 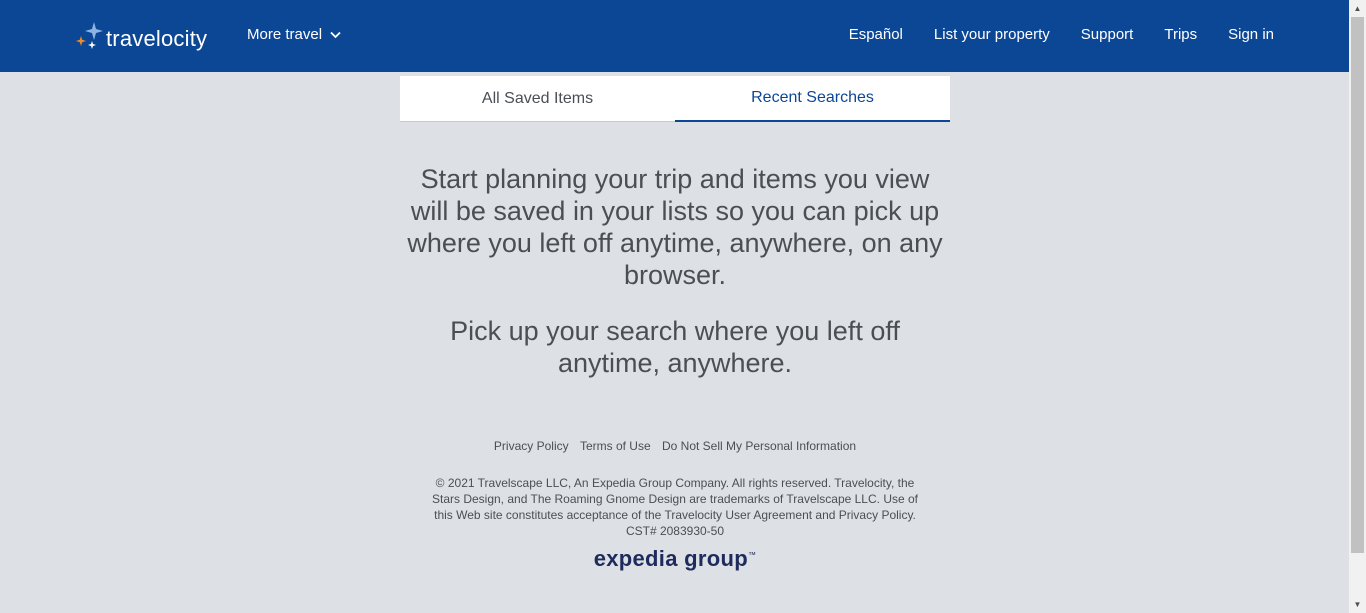 What do you see at coordinates (992, 34) in the screenshot?
I see `nav-list-your-property: List your property` at bounding box center [992, 34].